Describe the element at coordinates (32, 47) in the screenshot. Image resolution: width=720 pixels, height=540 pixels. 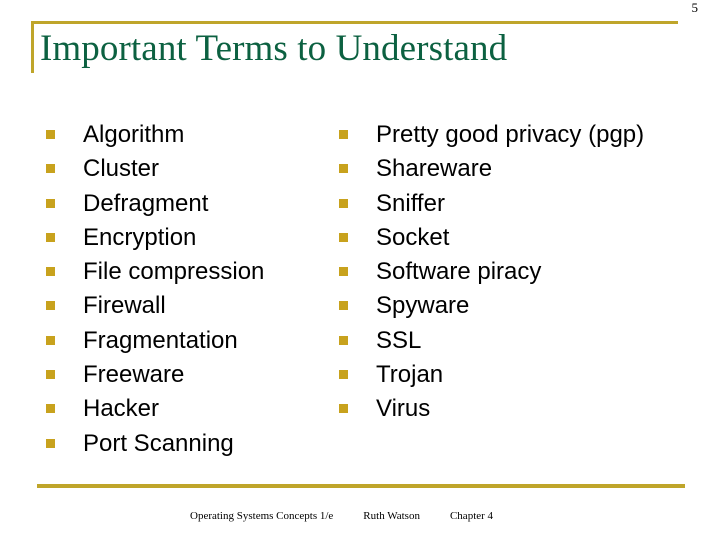
I see `title-left-rule` at that location.